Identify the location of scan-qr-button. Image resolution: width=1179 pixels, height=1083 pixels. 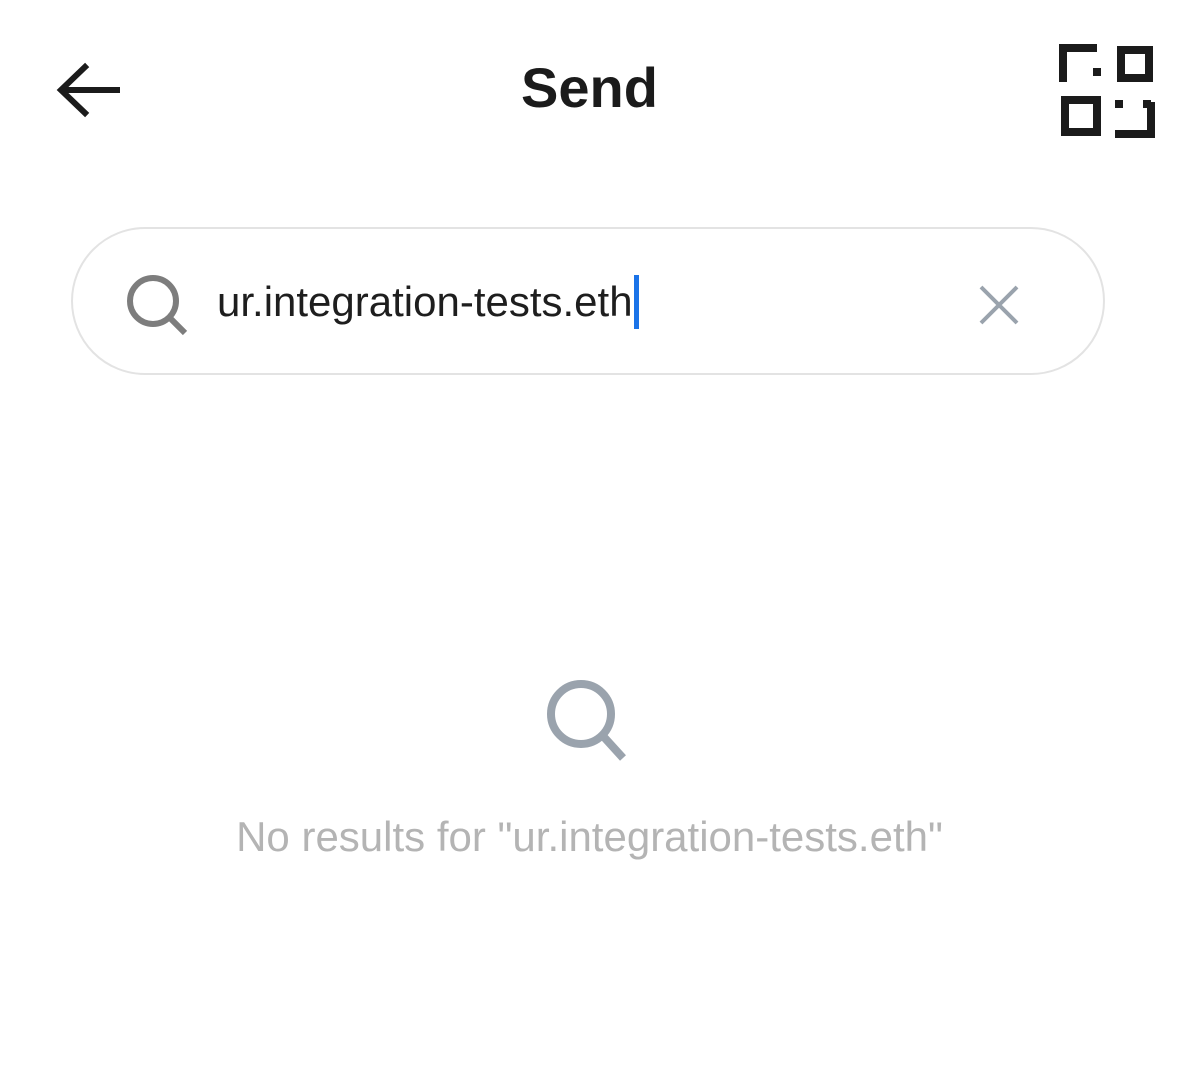
(1107, 91).